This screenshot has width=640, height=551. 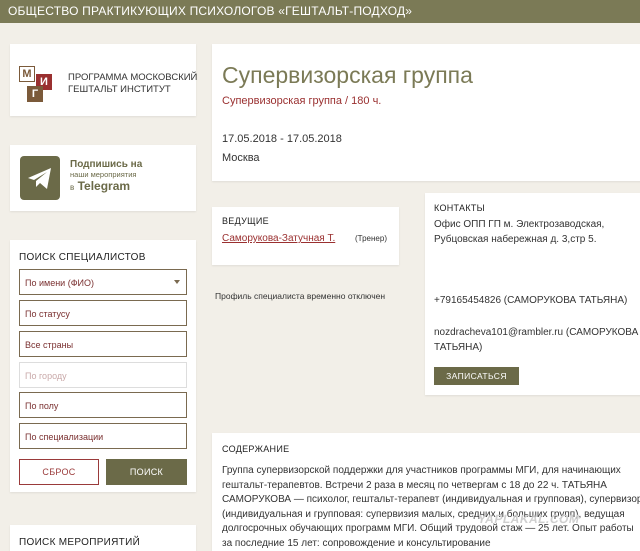 I want to click on specialization-field-placeholder: По специализации, so click(x=64, y=437).